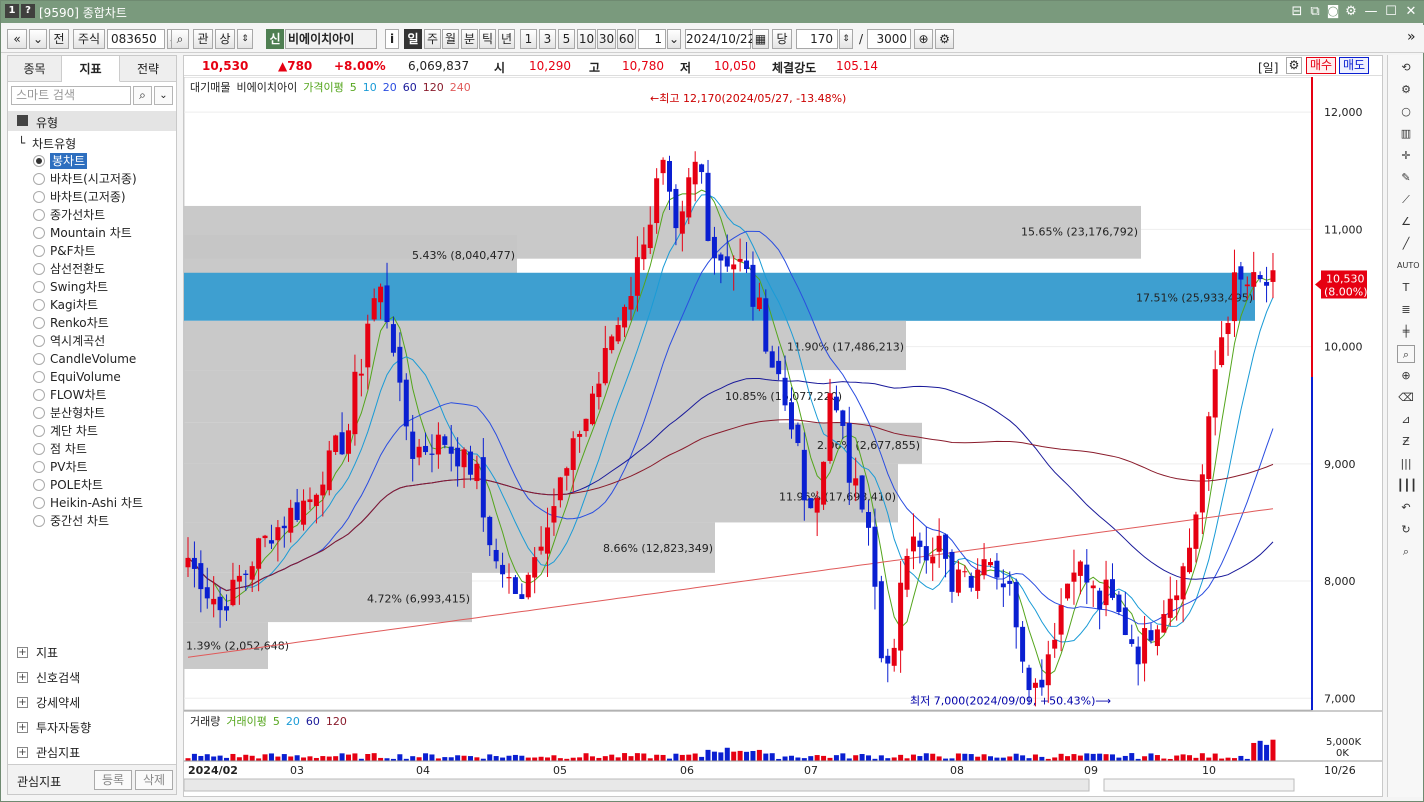 This screenshot has height=802, width=1424. What do you see at coordinates (1406, 310) in the screenshot?
I see `fib-icon: ≣` at bounding box center [1406, 310].